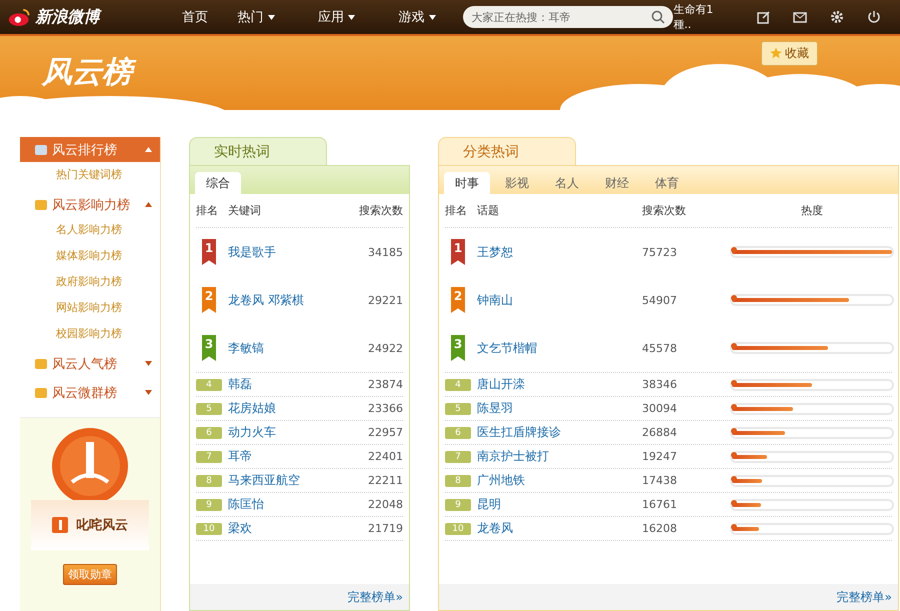 The width and height of the screenshot is (900, 611). I want to click on search-count: 29221, so click(385, 300).